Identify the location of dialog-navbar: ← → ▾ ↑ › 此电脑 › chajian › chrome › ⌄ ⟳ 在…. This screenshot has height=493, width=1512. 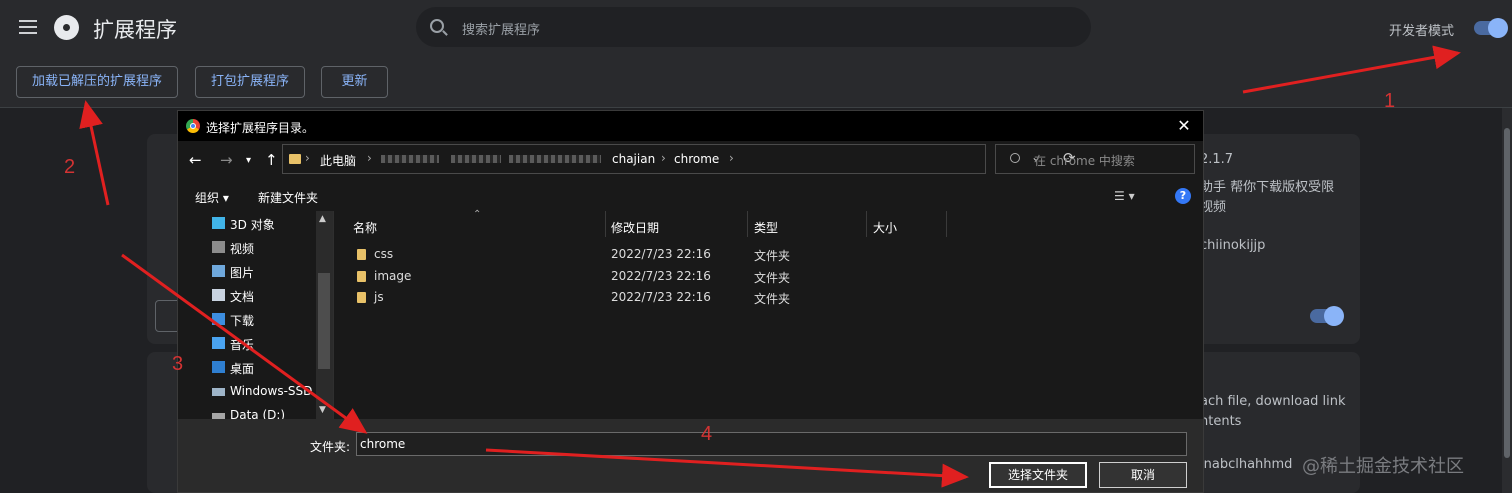
(690, 161).